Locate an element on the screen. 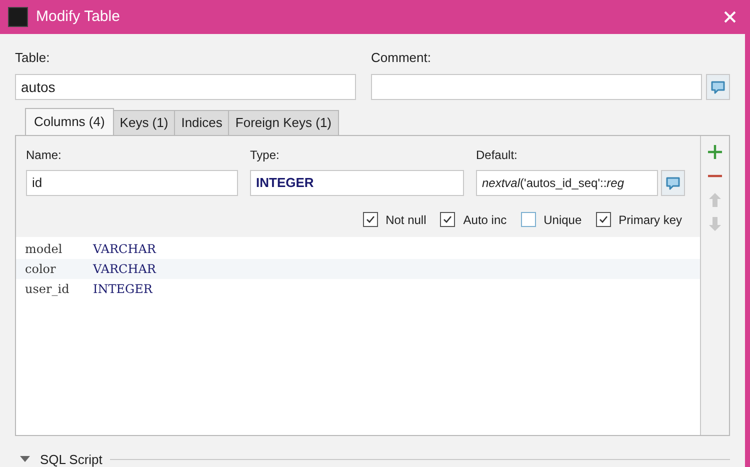 This screenshot has width=750, height=467. type-field: INTEGER is located at coordinates (357, 183).